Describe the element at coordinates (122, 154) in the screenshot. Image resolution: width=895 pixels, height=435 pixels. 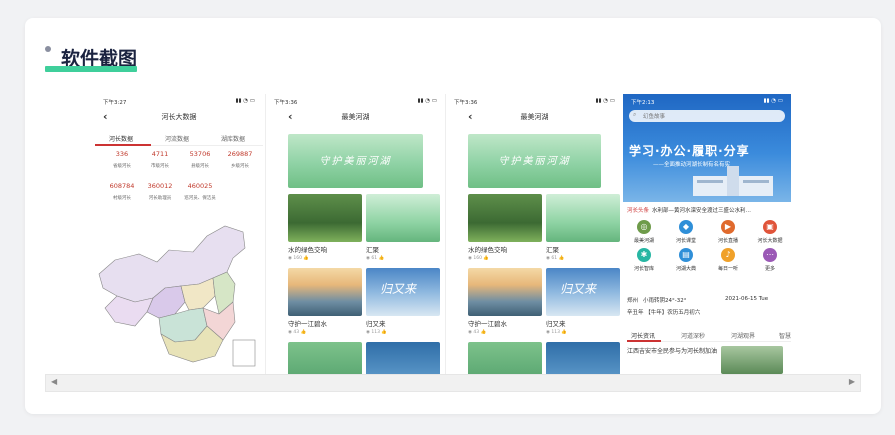
I see `stat-value: 336` at that location.